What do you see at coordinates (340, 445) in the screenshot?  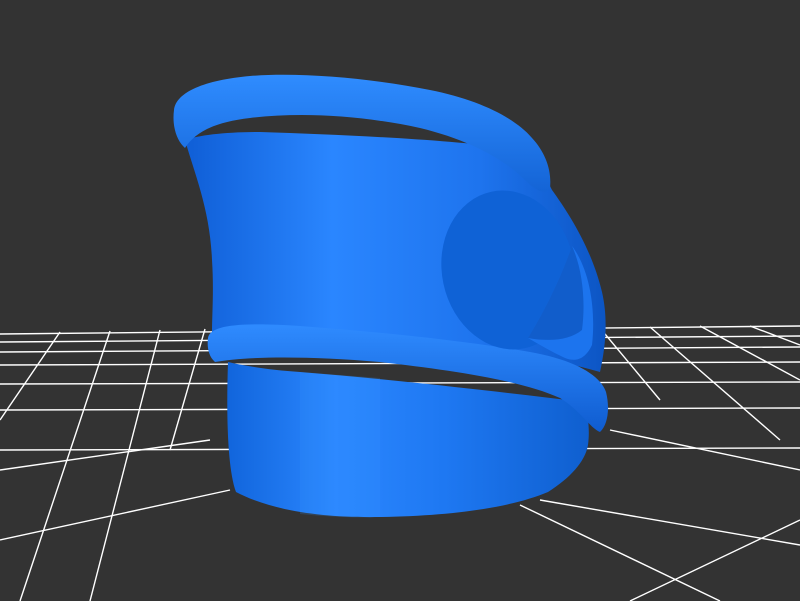 I see `model-base-shade` at bounding box center [340, 445].